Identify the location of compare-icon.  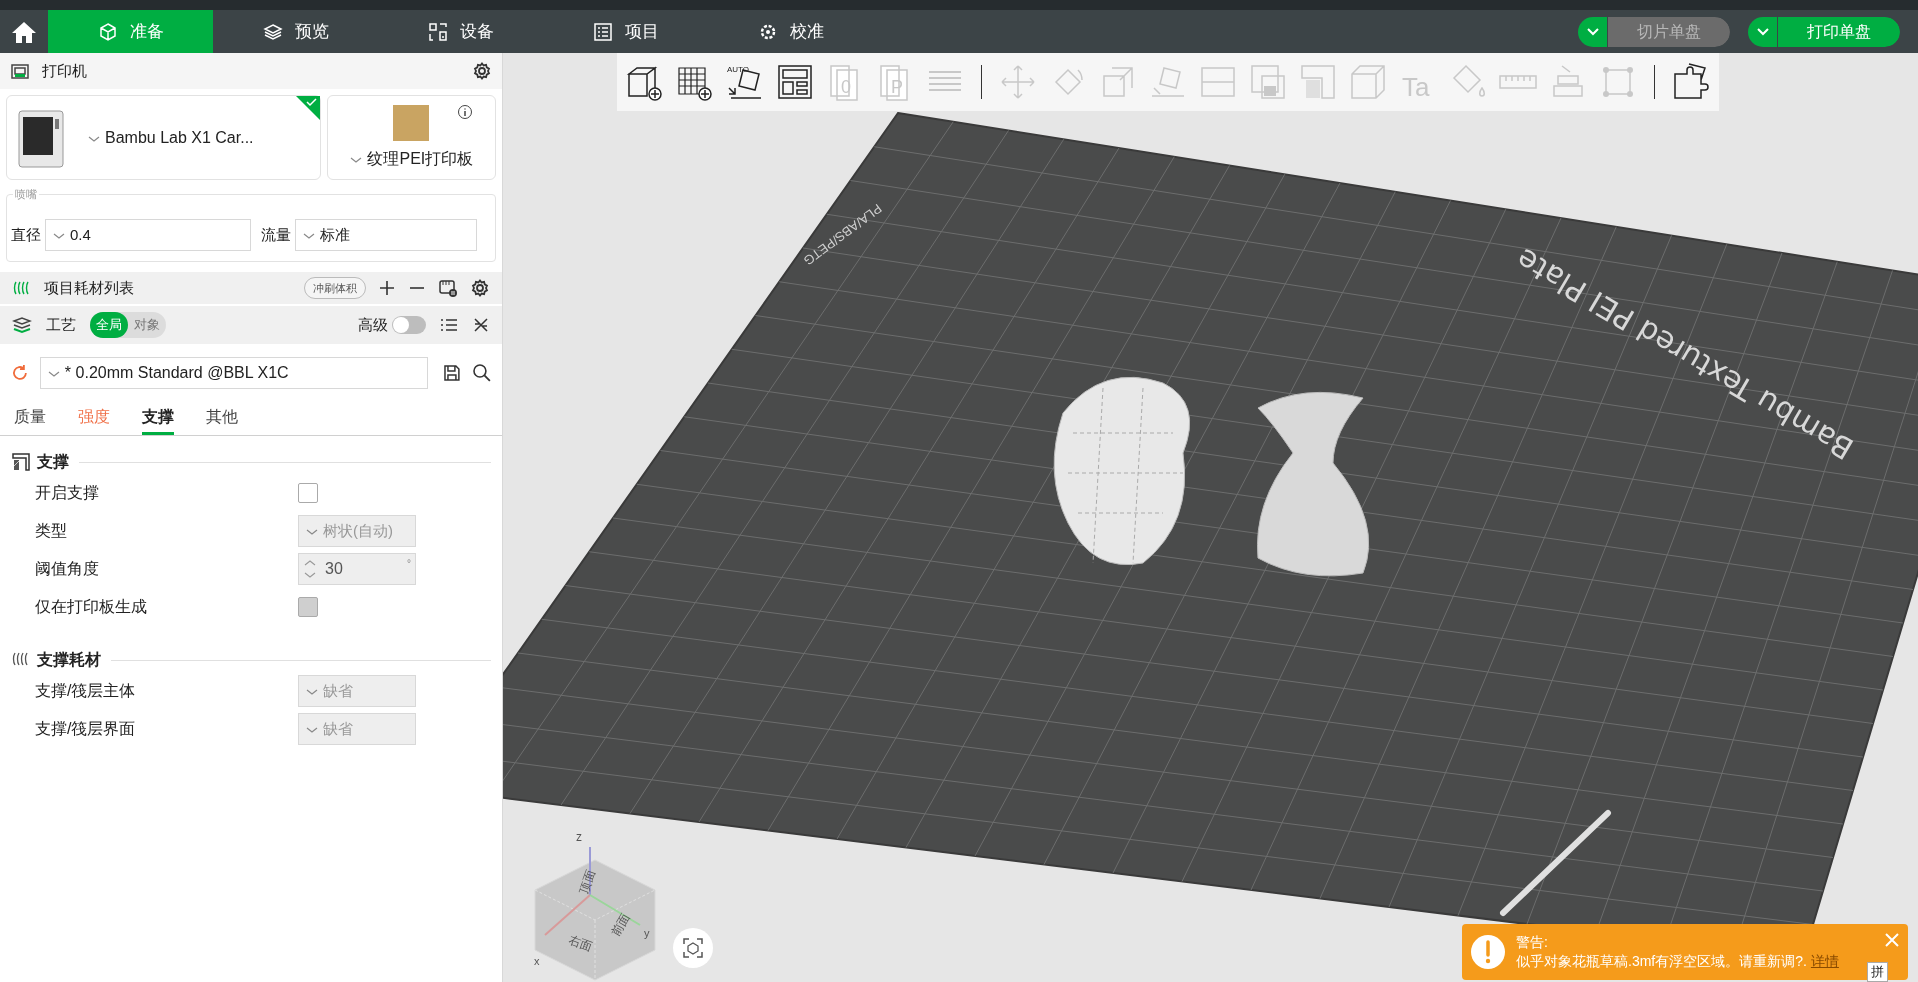
(481, 325).